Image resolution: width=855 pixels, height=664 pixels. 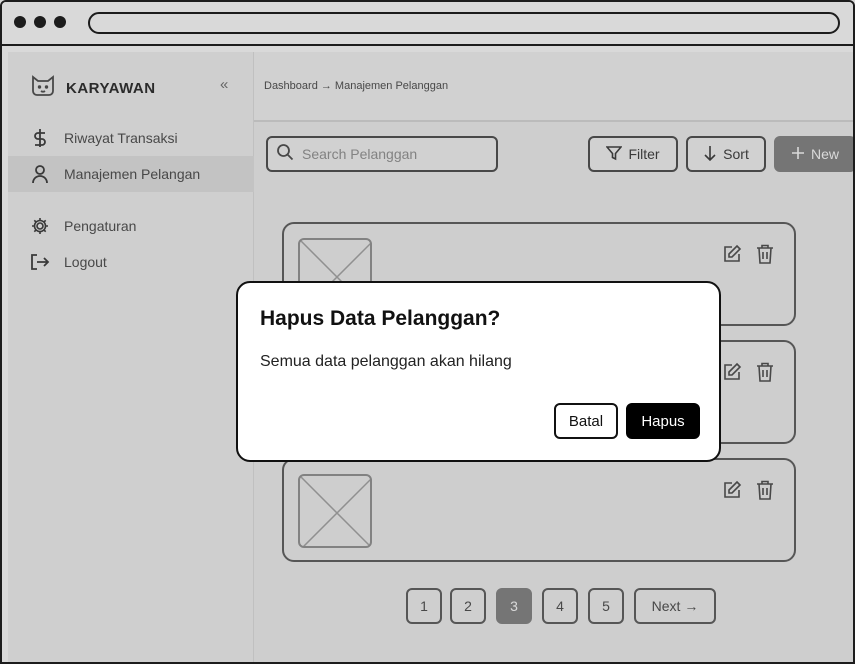 I want to click on delete-button: Hapus, so click(x=663, y=421).